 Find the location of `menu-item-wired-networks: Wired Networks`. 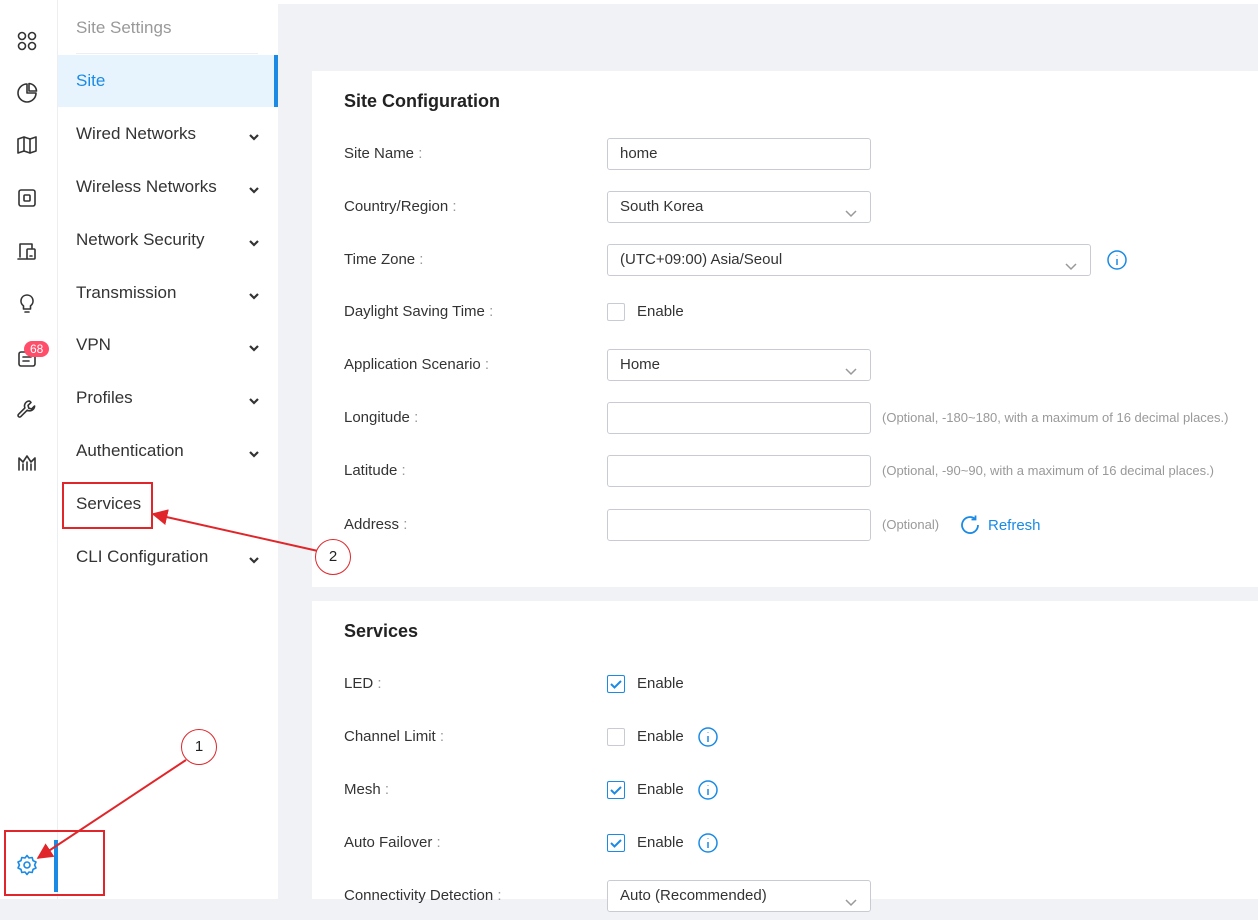

menu-item-wired-networks: Wired Networks is located at coordinates (168, 134).